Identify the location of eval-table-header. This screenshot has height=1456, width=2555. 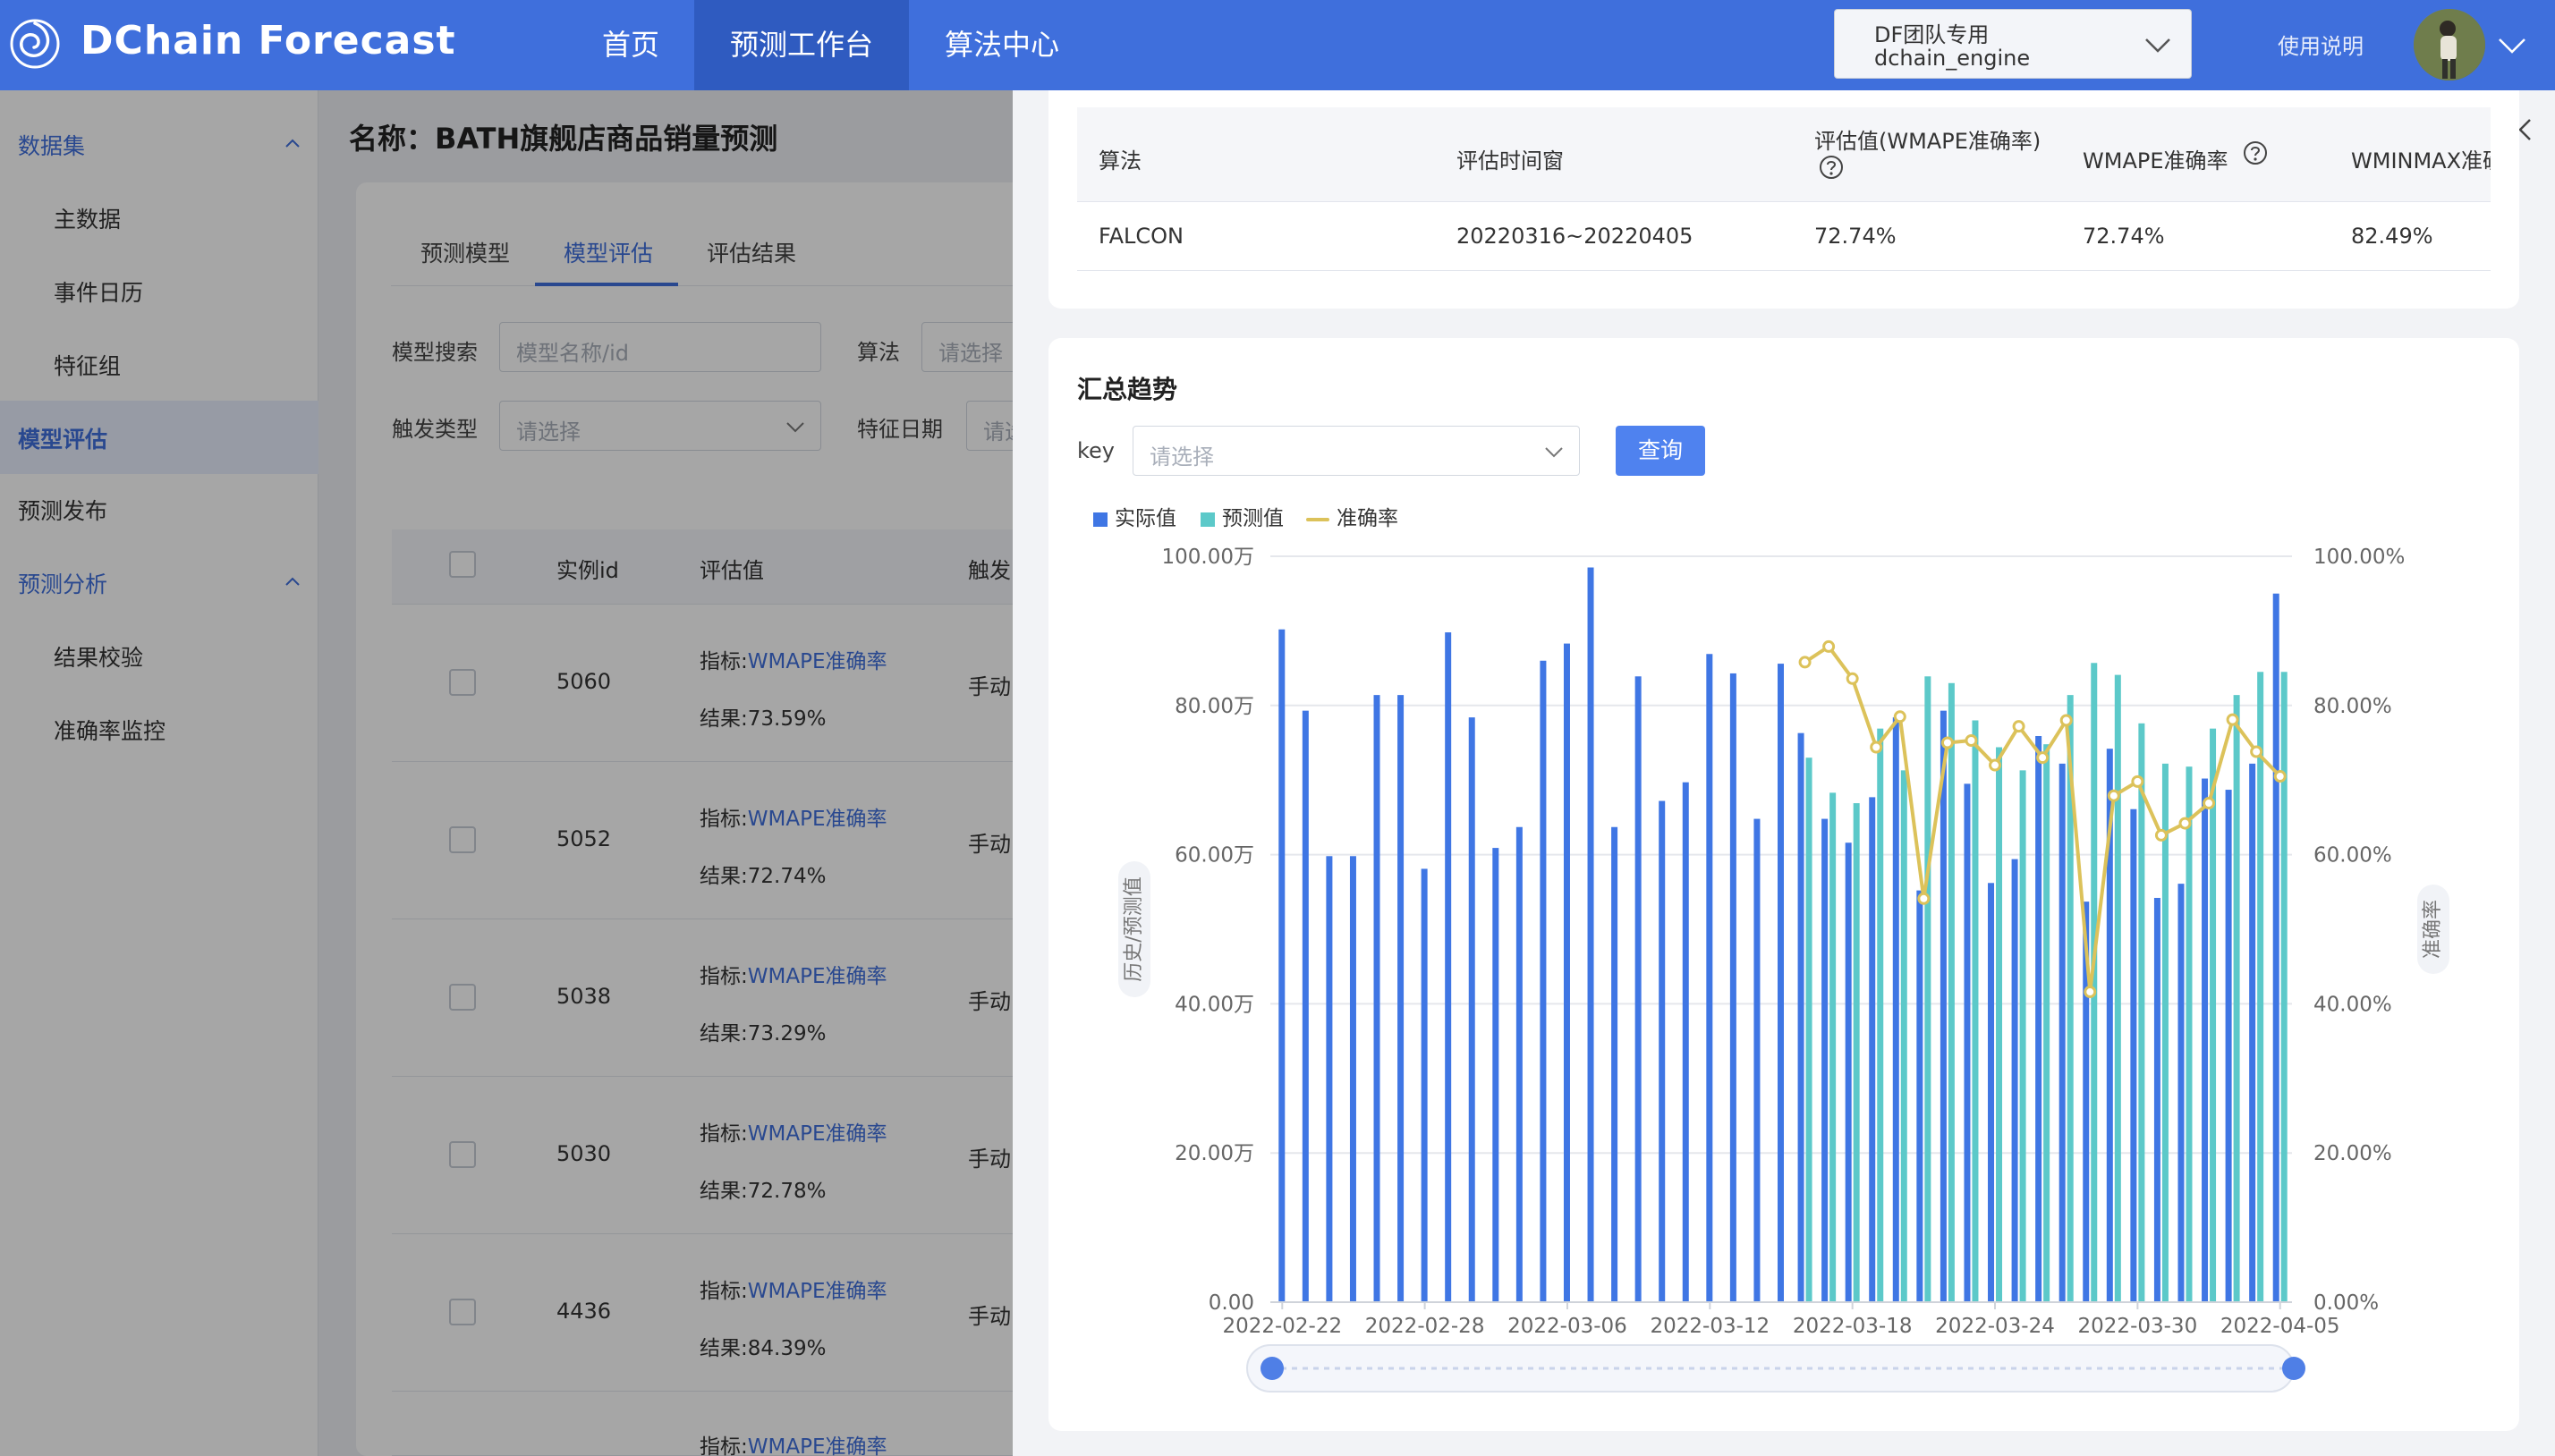
(1784, 154).